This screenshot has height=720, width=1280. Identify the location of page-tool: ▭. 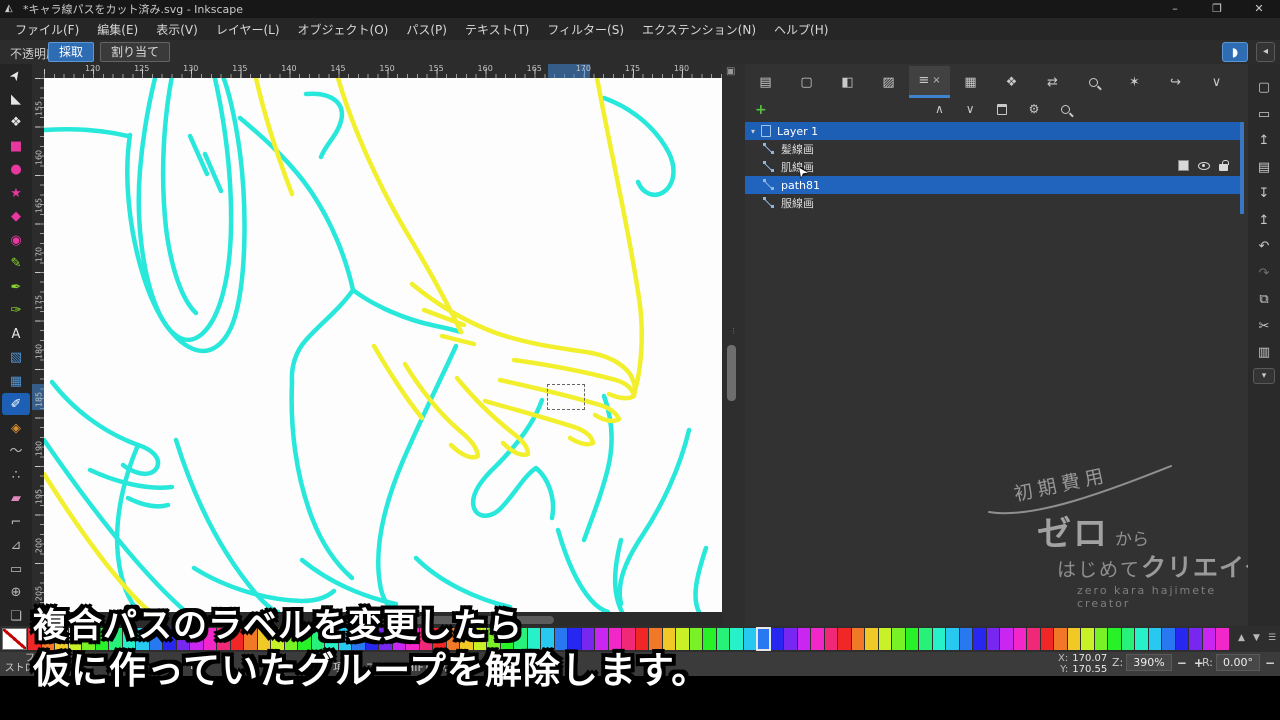
(16, 569).